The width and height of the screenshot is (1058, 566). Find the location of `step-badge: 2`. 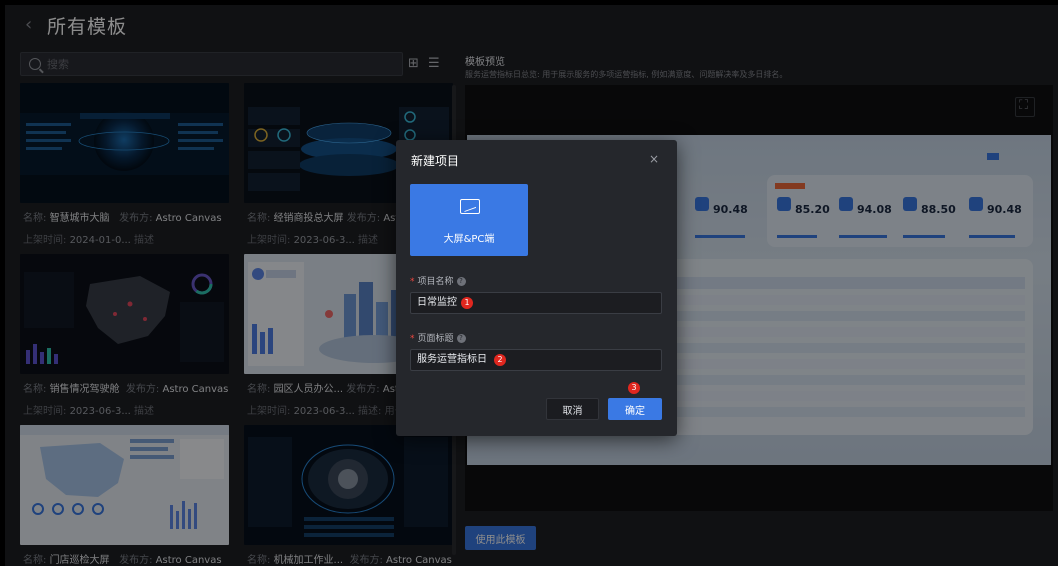

step-badge: 2 is located at coordinates (500, 360).